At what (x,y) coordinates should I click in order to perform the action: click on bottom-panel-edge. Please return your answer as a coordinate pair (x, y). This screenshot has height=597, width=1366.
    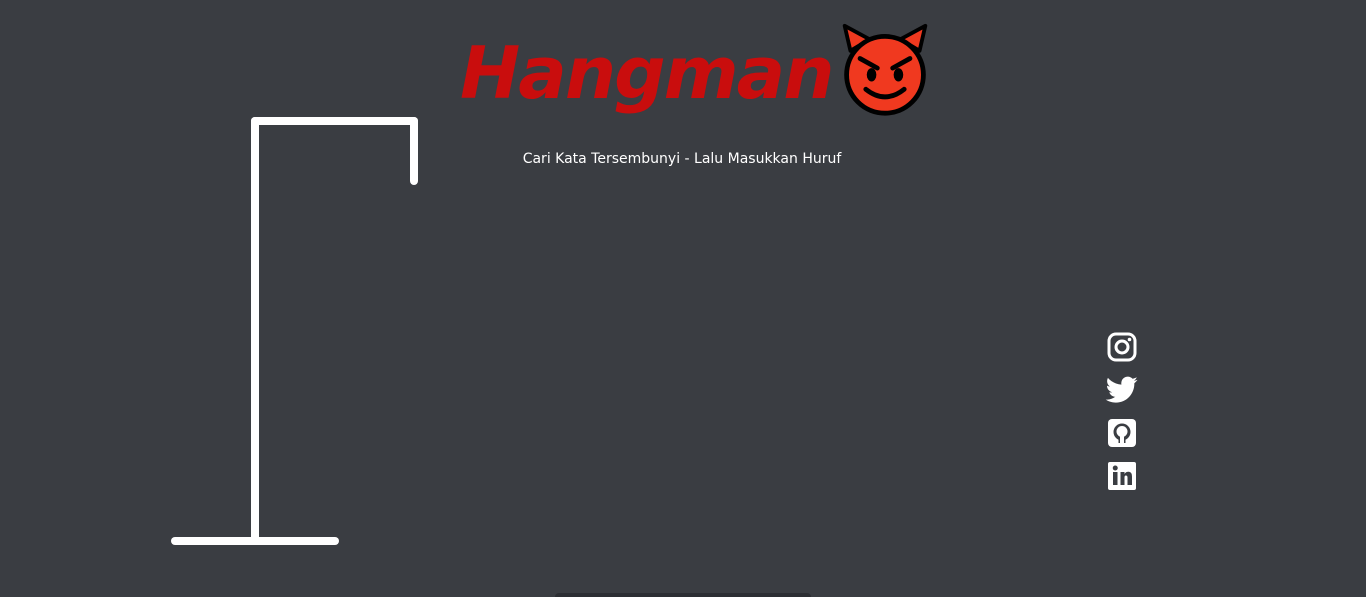
    Looking at the image, I should click on (683, 595).